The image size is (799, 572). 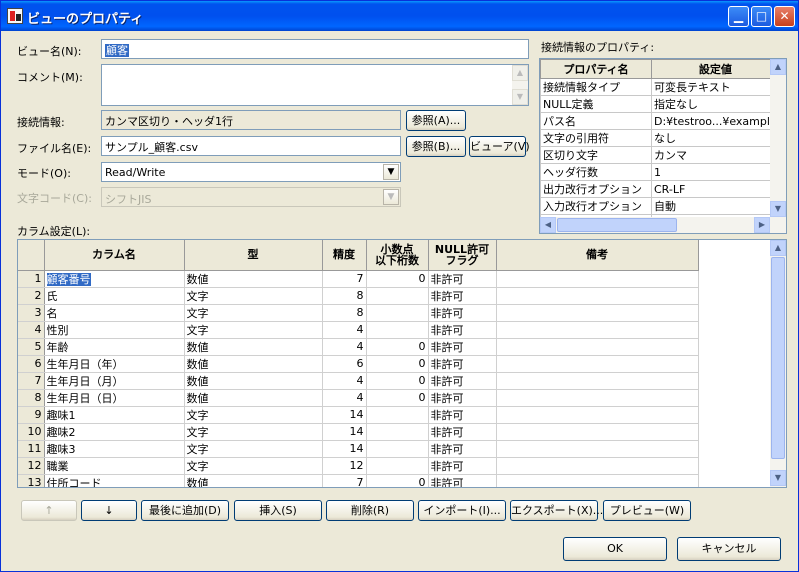 What do you see at coordinates (344, 415) in the screenshot?
I see `cell-precision: 14` at bounding box center [344, 415].